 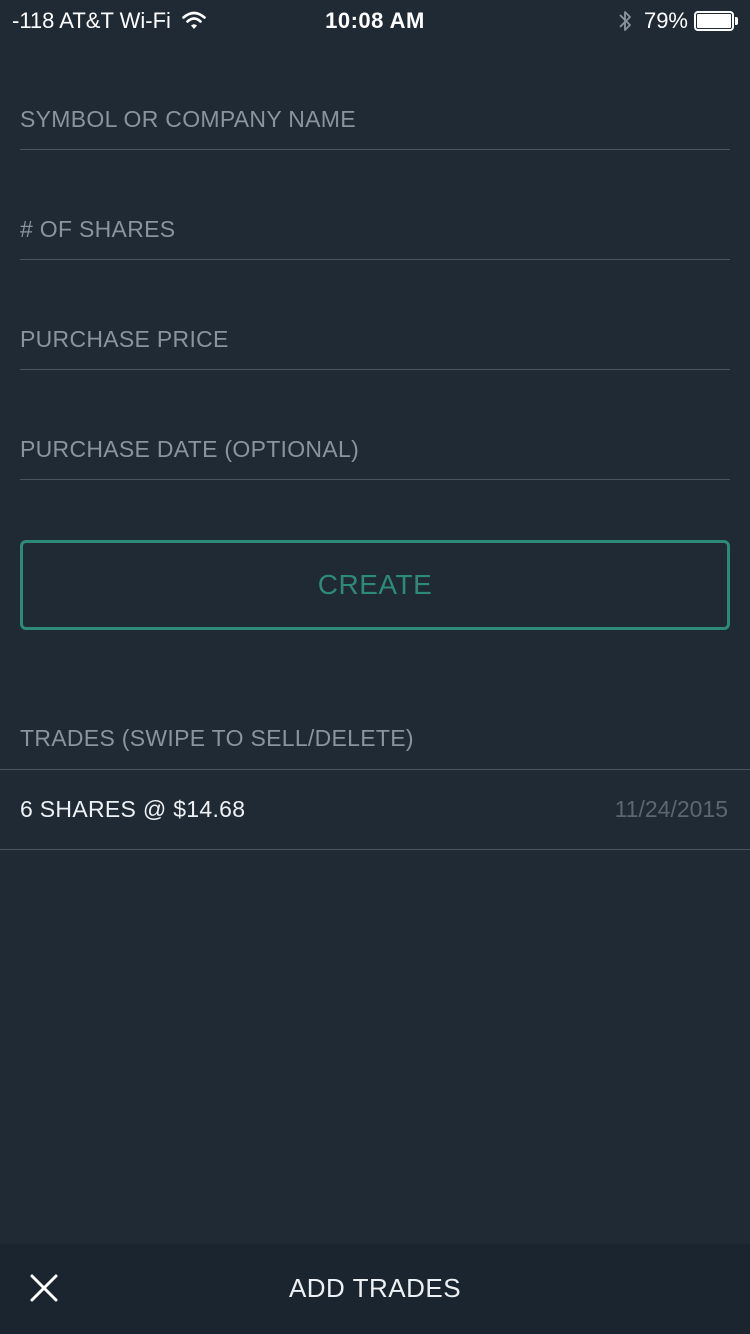 What do you see at coordinates (375, 585) in the screenshot?
I see `create-button: CREATE` at bounding box center [375, 585].